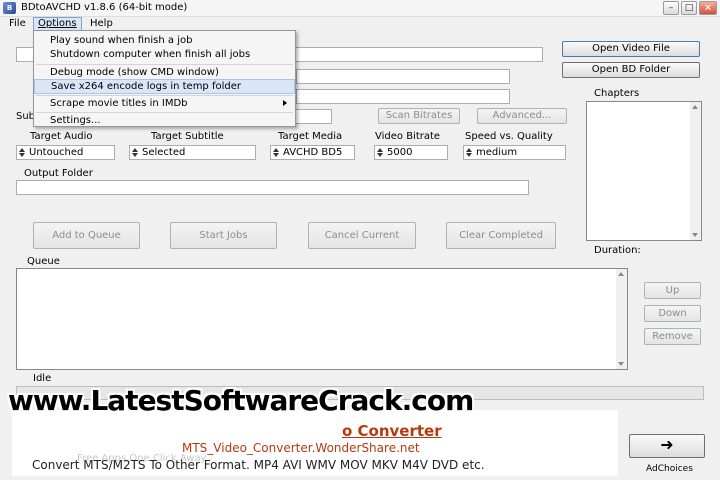  What do you see at coordinates (164, 86) in the screenshot?
I see `menu-item-save-x264-logs: Save x264 encode logs in temp folder` at bounding box center [164, 86].